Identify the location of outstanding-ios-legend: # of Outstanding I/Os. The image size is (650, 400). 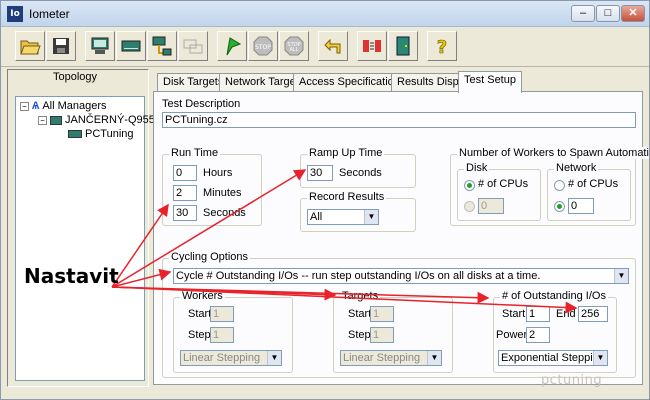
(554, 296).